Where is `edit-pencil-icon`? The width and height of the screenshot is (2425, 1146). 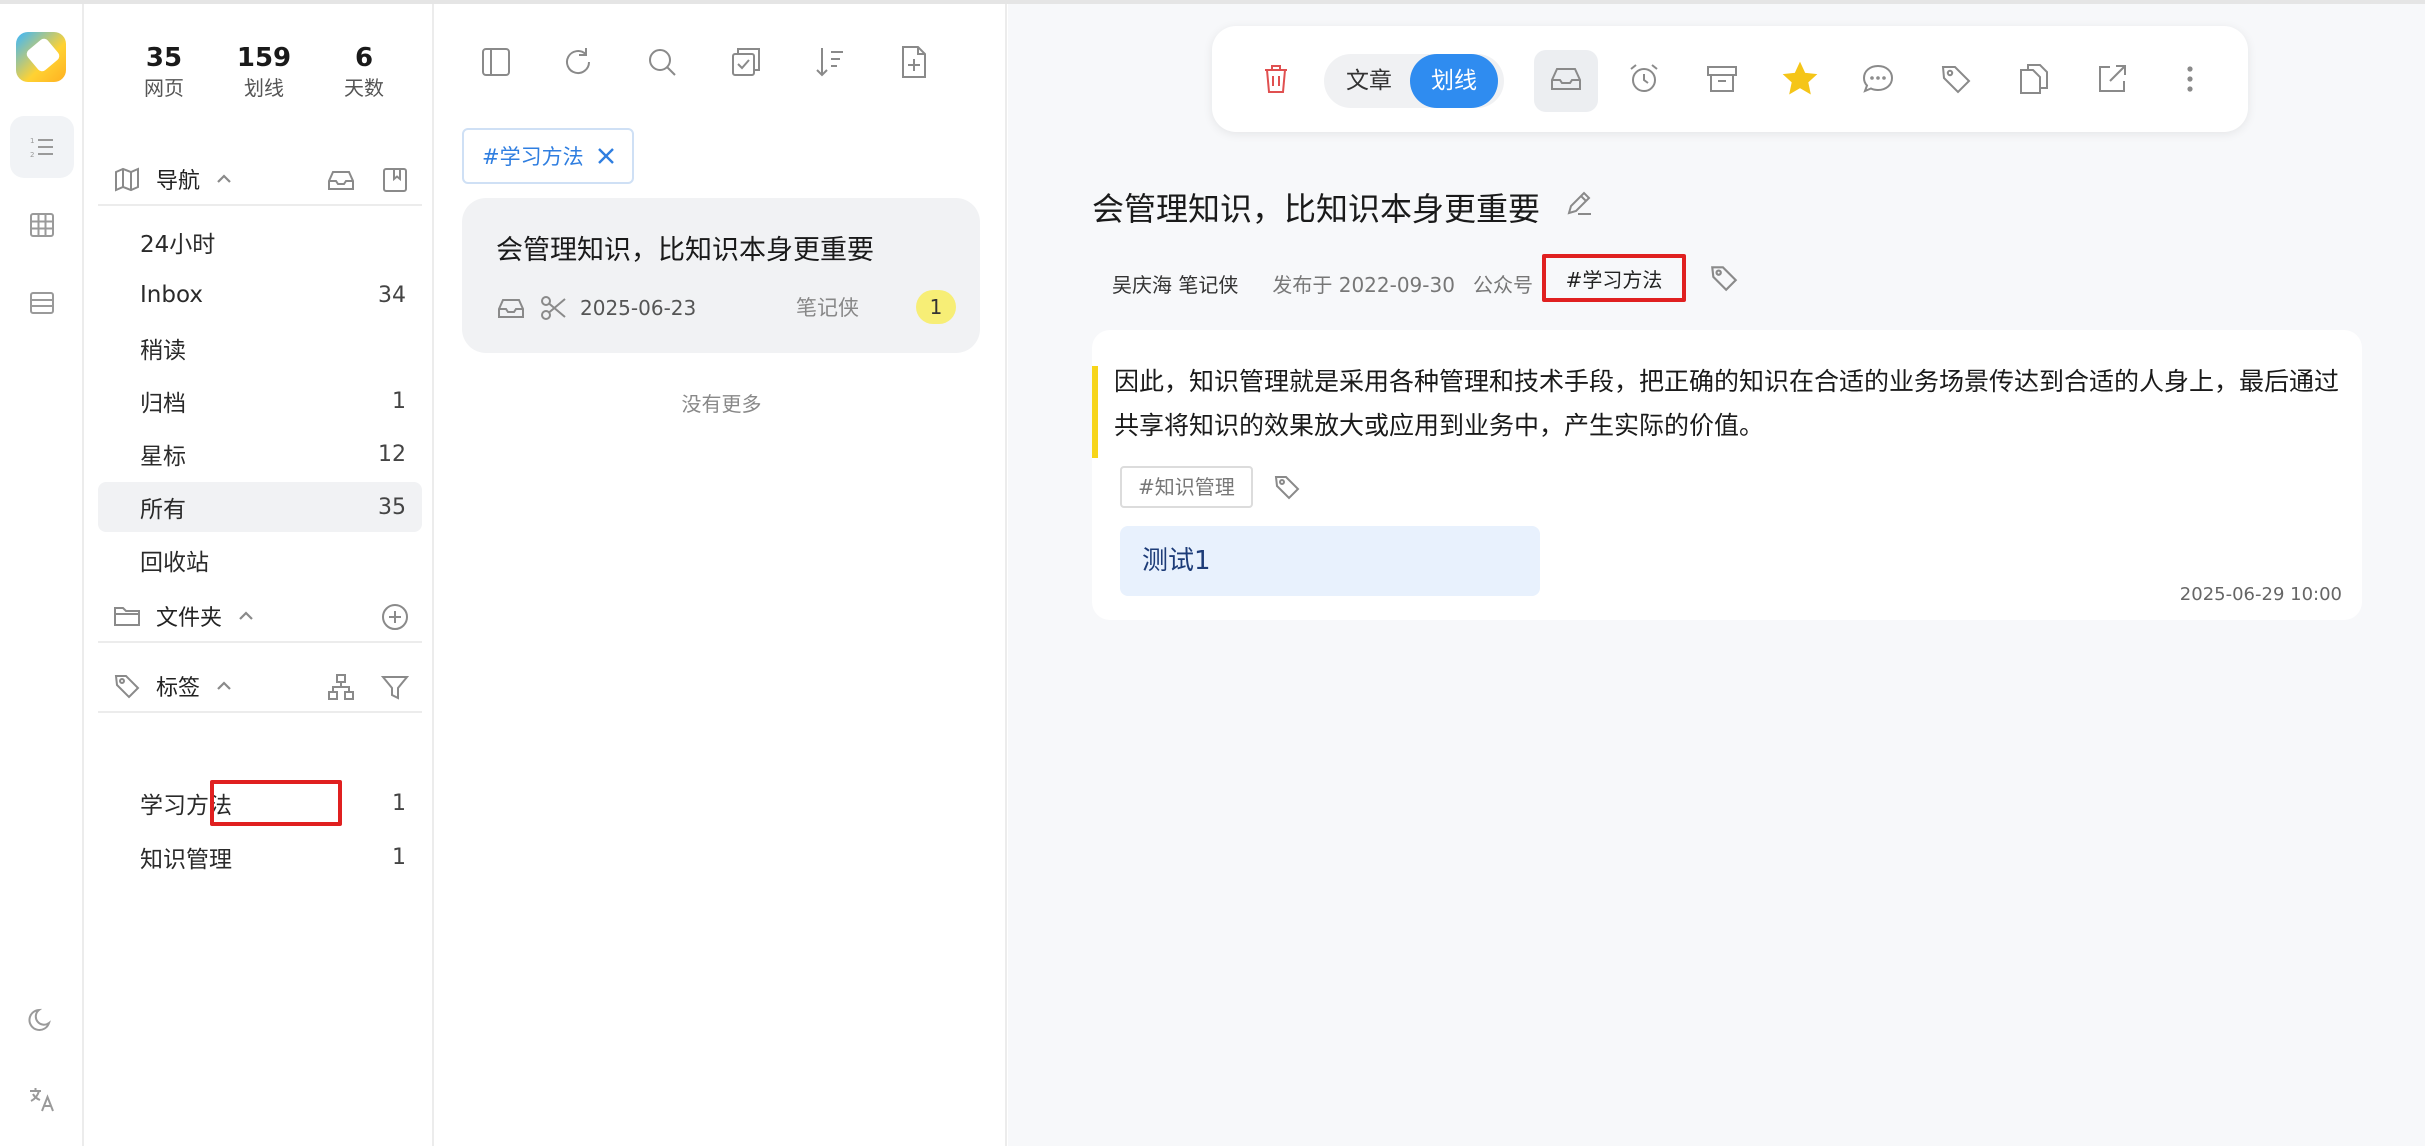 edit-pencil-icon is located at coordinates (1579, 203).